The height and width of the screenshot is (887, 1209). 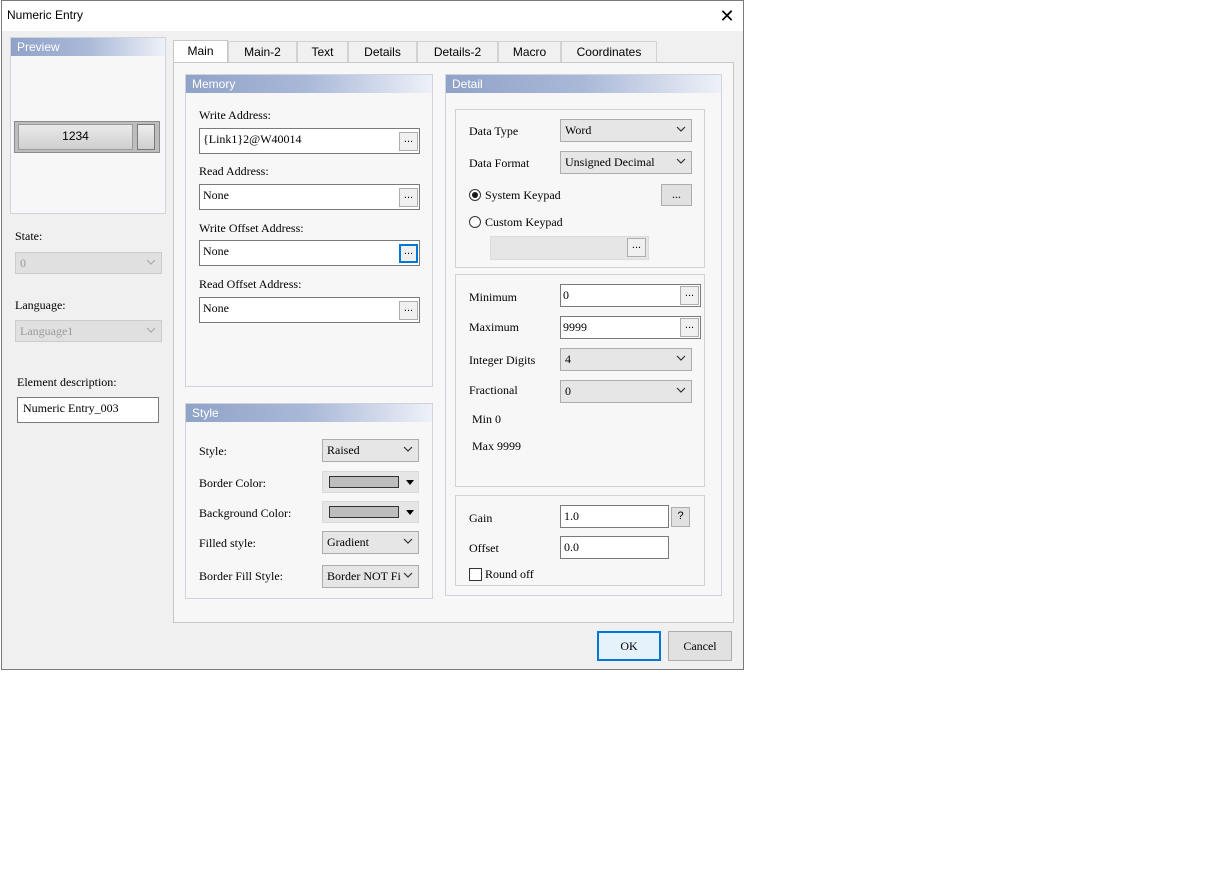 I want to click on state-select: 0, so click(x=88, y=263).